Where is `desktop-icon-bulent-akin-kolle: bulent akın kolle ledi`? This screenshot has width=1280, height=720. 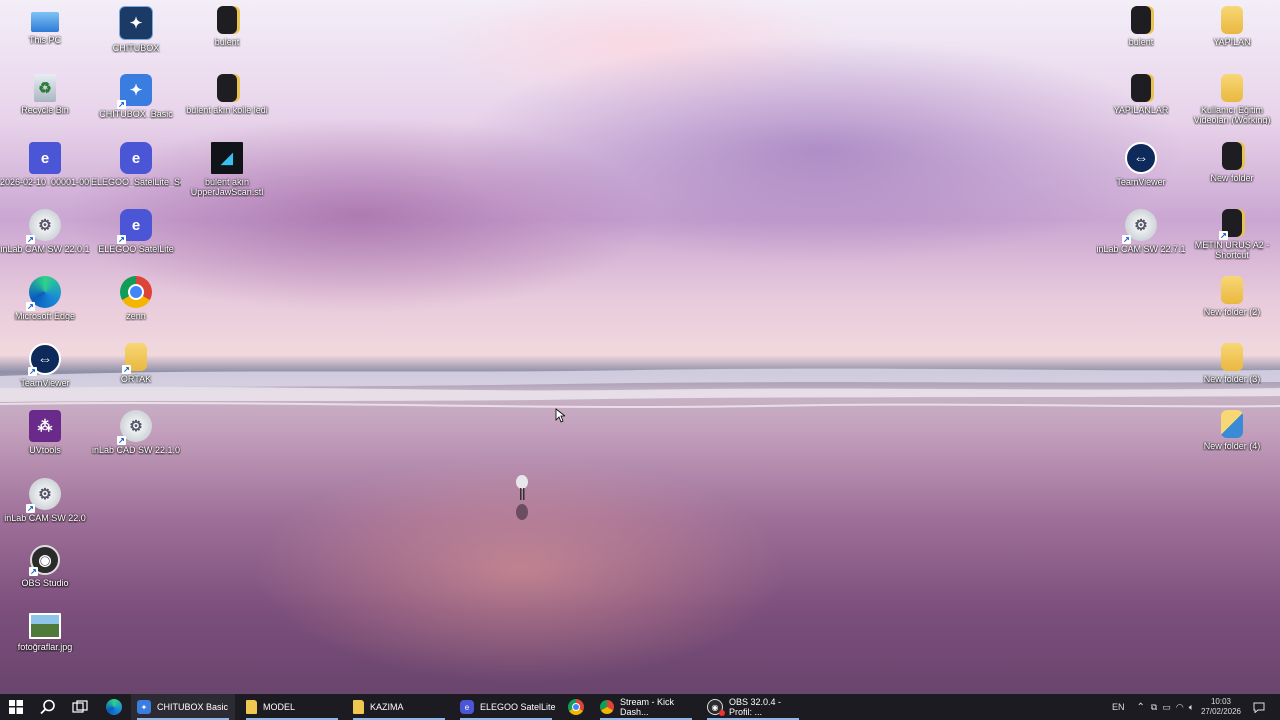
desktop-icon-bulent-akin-kolle: bulent akın kolle ledi is located at coordinates (227, 105).